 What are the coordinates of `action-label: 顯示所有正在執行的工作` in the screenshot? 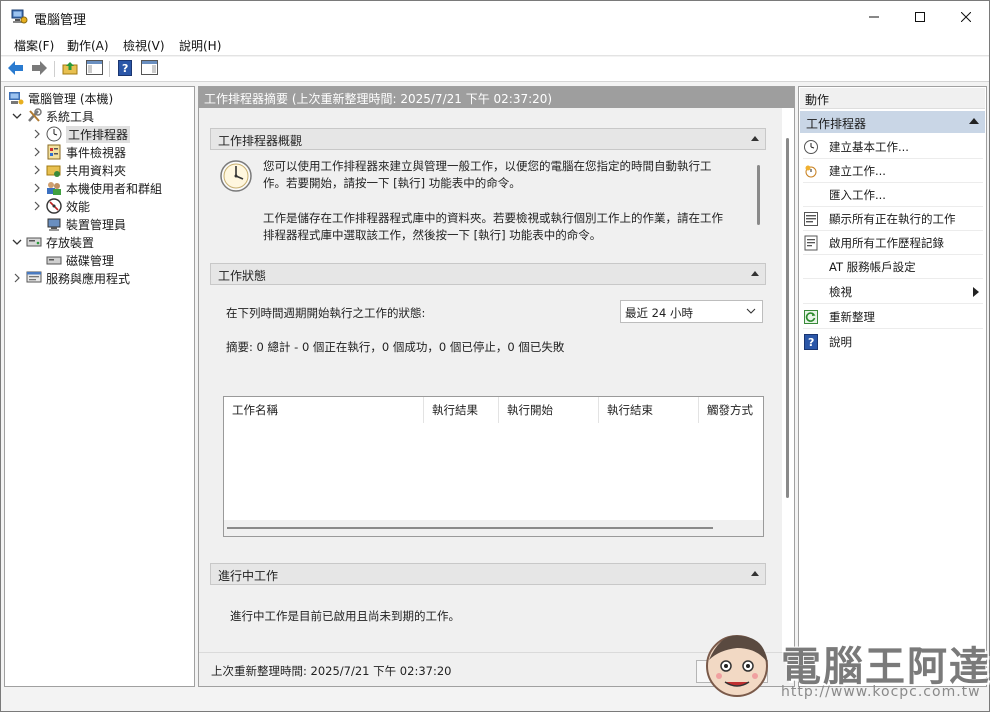 It's located at (892, 218).